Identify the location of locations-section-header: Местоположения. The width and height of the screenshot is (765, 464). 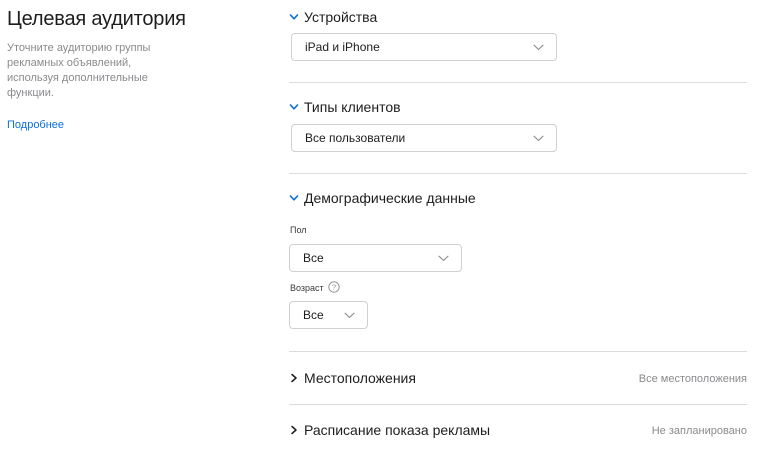
(352, 378).